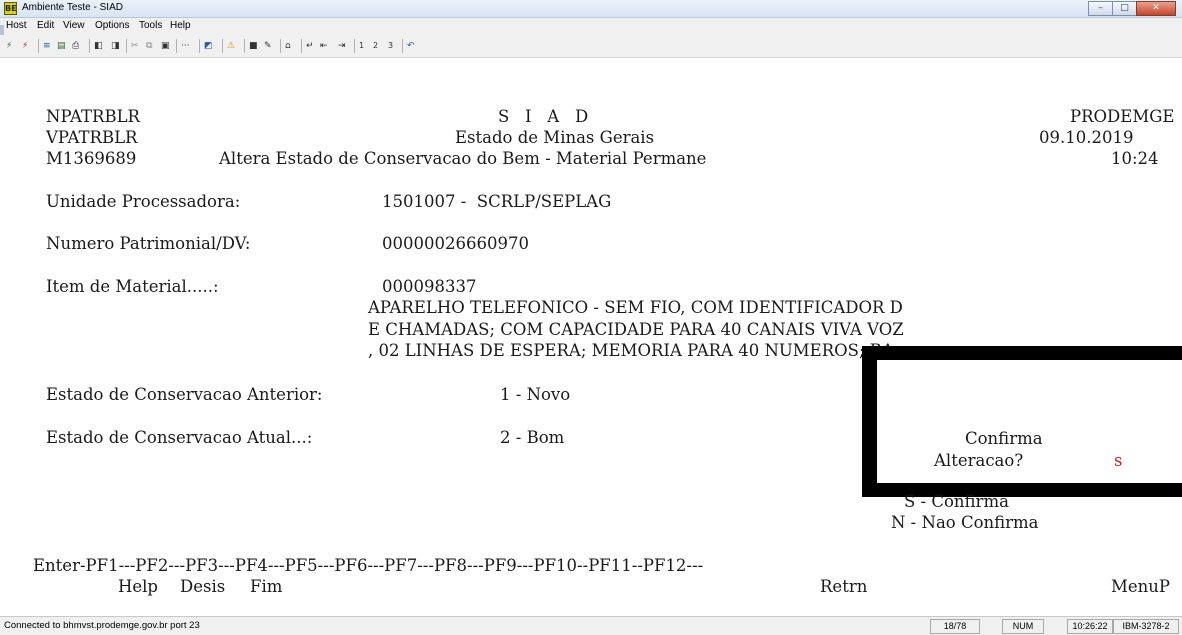  What do you see at coordinates (266, 587) in the screenshot?
I see `pf3-fim: Fim` at bounding box center [266, 587].